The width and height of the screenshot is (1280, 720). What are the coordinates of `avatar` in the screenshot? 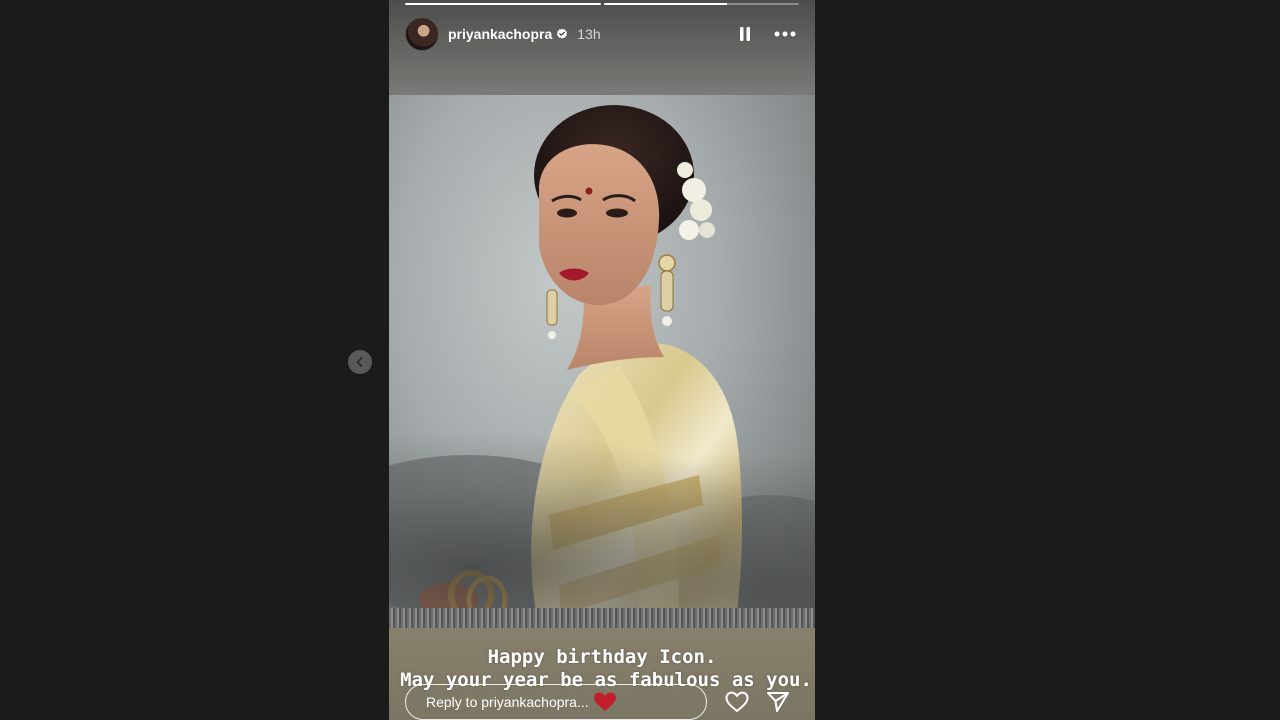 It's located at (422, 34).